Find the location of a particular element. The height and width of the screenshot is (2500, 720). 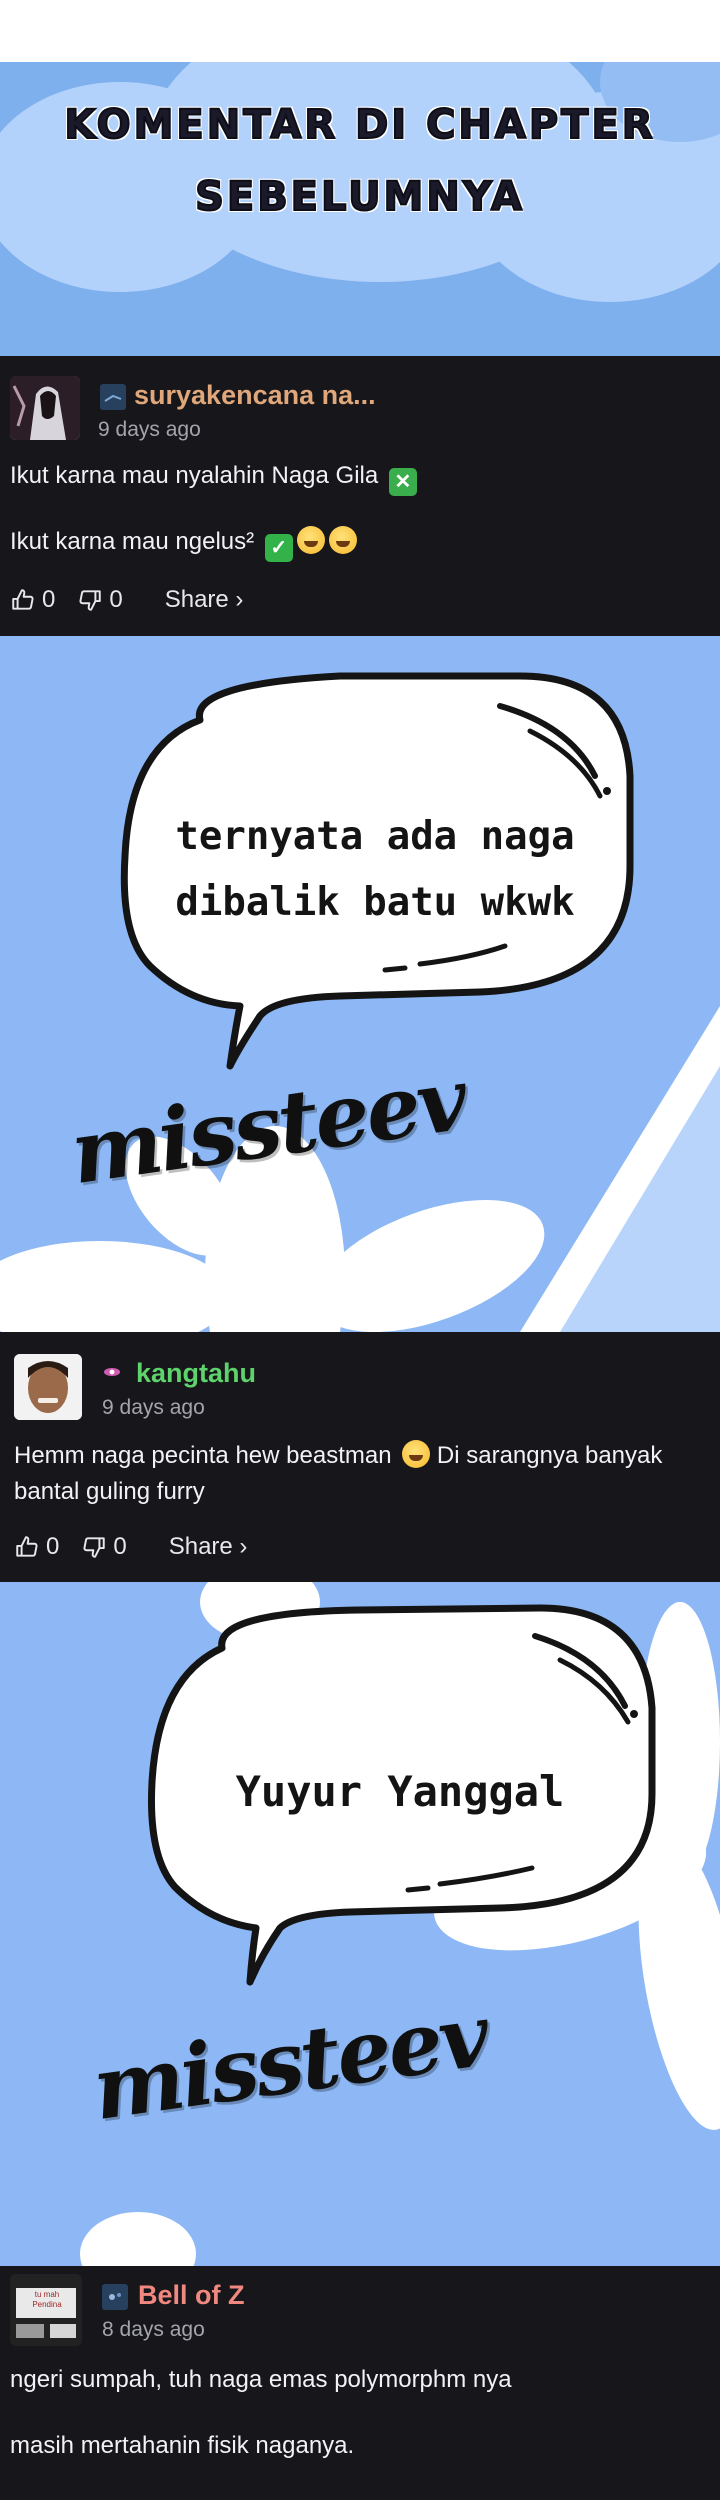

comment-line: Ikut karna mau nyalahin Naga Gila is located at coordinates (194, 475).